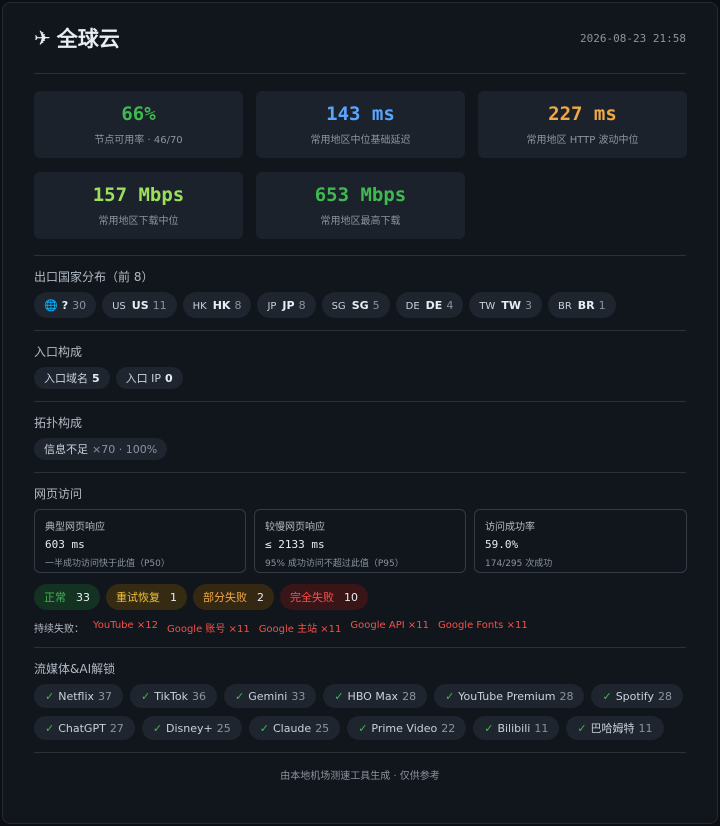  What do you see at coordinates (88, 39) in the screenshot?
I see `title-text: 全球云` at bounding box center [88, 39].